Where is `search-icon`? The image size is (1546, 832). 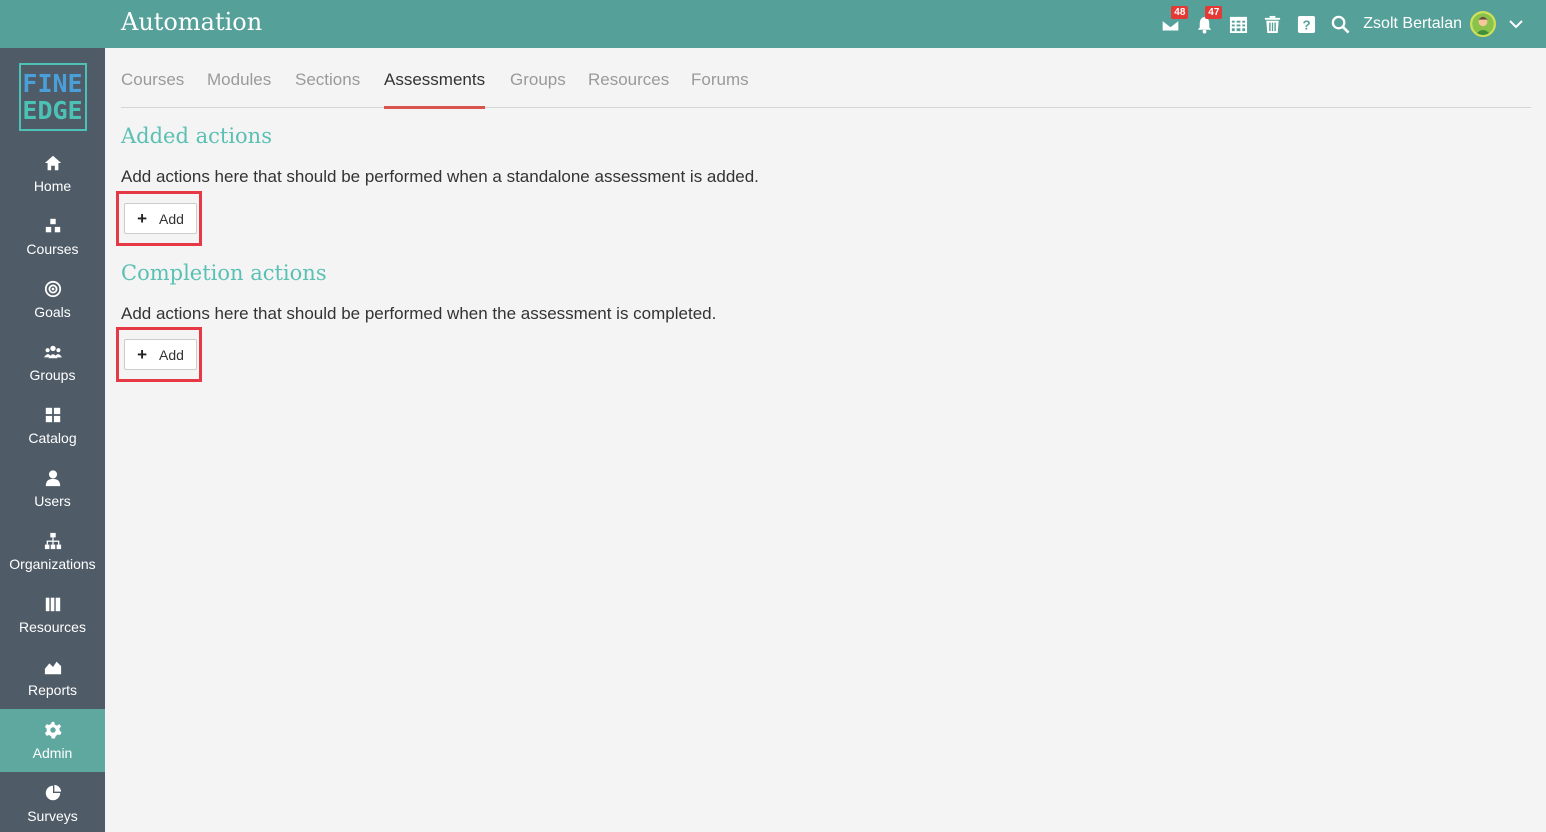
search-icon is located at coordinates (1340, 24).